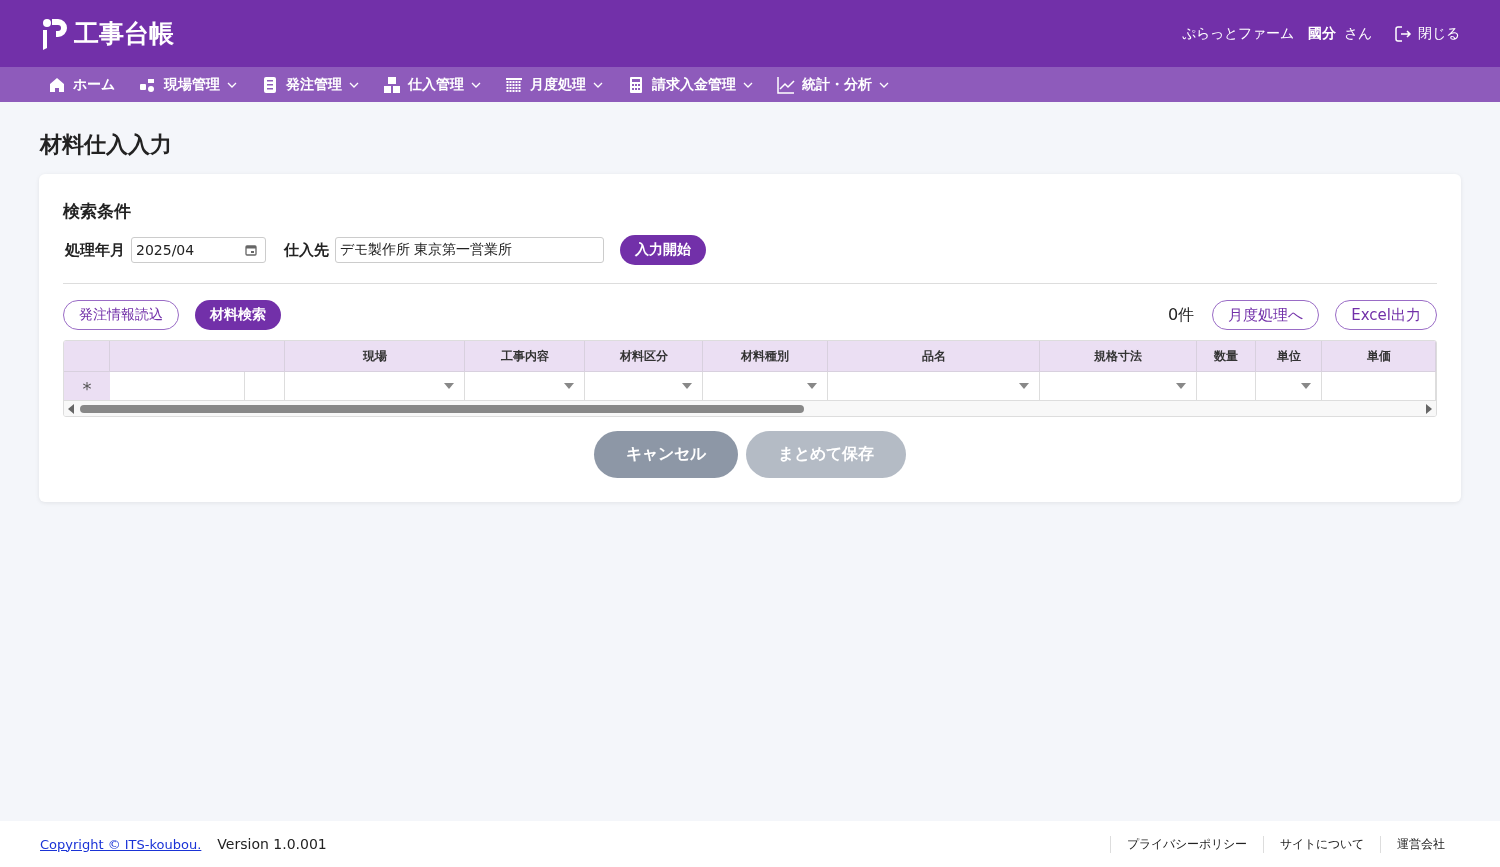 The image size is (1500, 867). What do you see at coordinates (1403, 33) in the screenshot?
I see `logout-icon` at bounding box center [1403, 33].